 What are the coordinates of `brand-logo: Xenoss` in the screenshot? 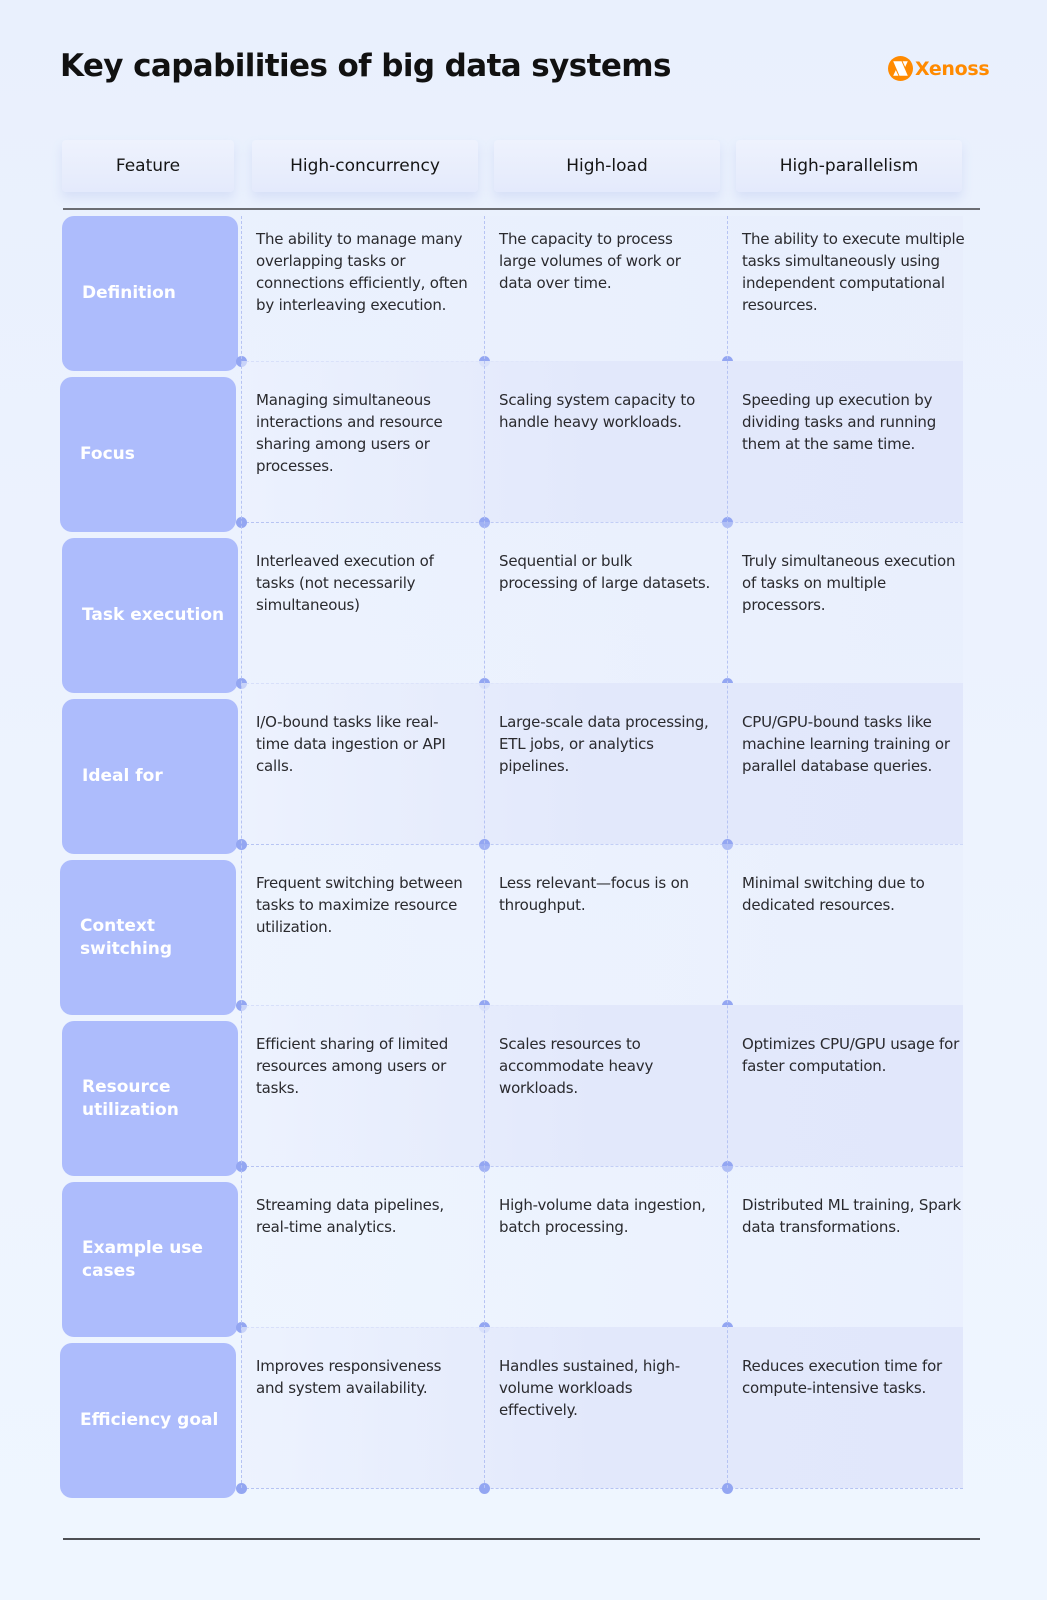 It's located at (939, 68).